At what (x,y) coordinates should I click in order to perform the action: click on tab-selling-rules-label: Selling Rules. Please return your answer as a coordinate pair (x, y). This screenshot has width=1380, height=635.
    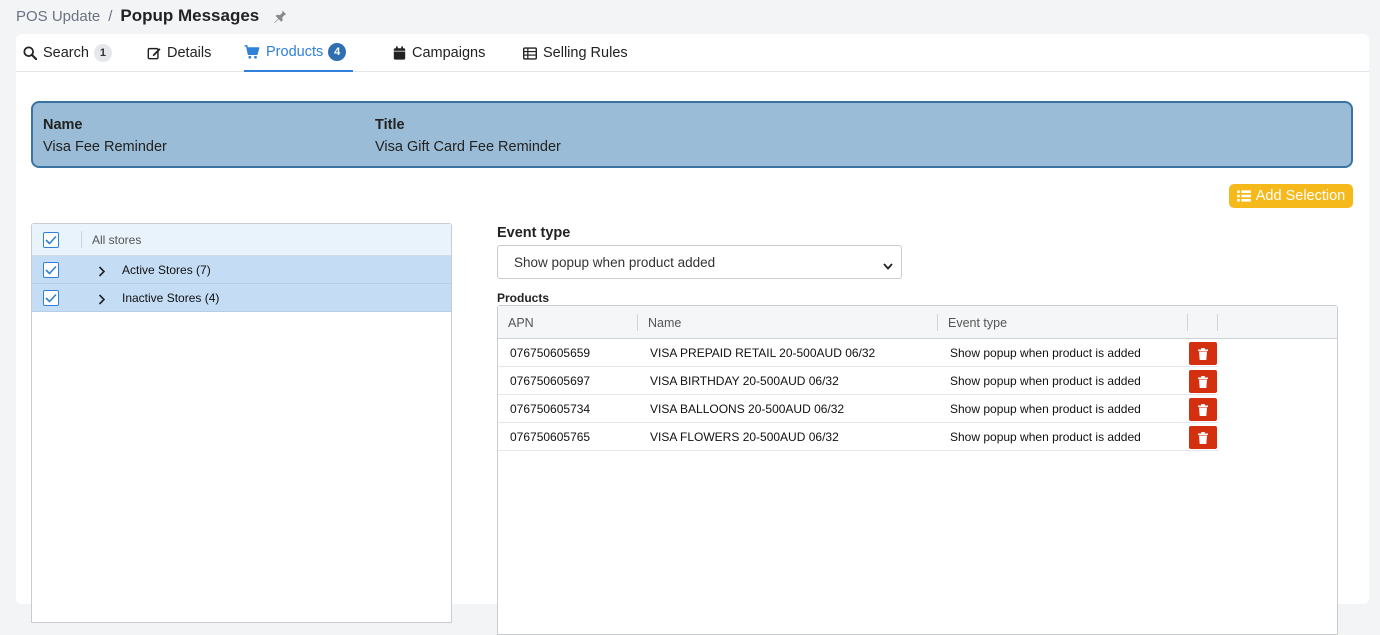
    Looking at the image, I should click on (585, 53).